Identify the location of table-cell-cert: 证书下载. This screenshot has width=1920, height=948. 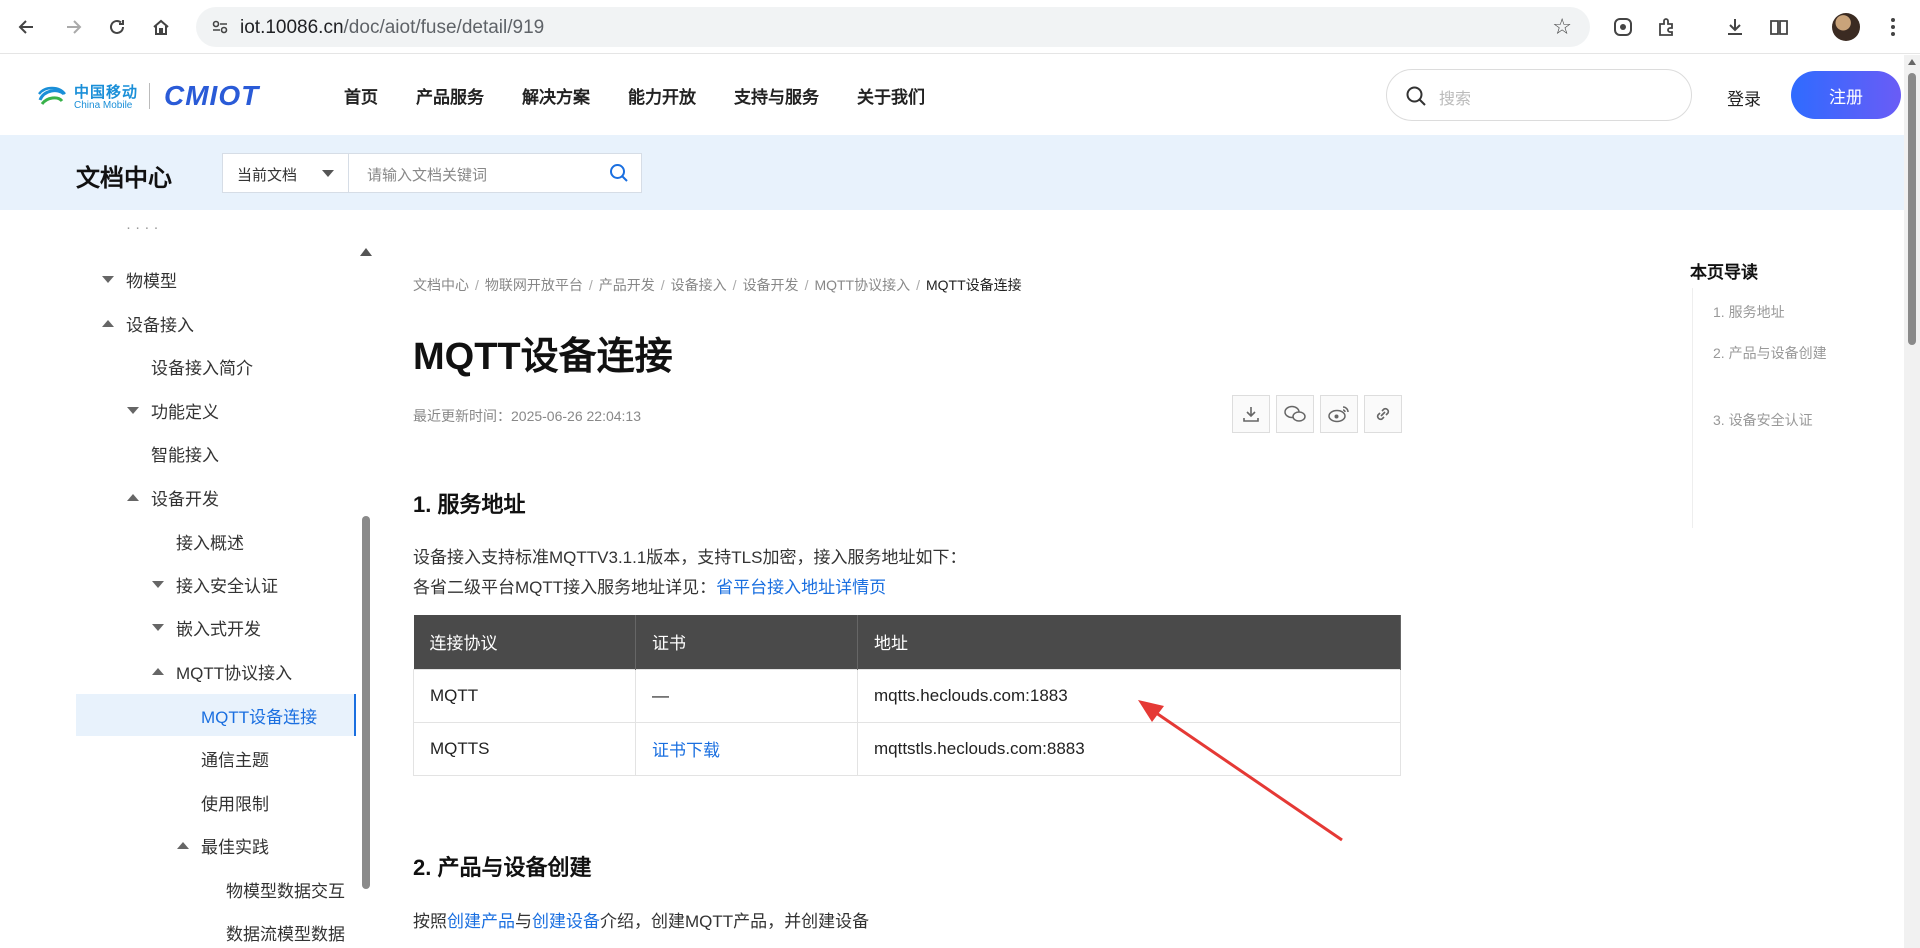
(746, 748).